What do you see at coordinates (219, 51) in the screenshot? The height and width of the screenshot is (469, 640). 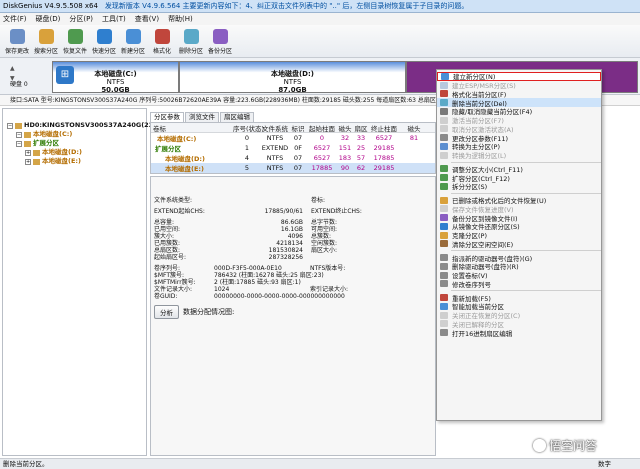 I see `toolbar-button-label: 备份分区` at bounding box center [219, 51].